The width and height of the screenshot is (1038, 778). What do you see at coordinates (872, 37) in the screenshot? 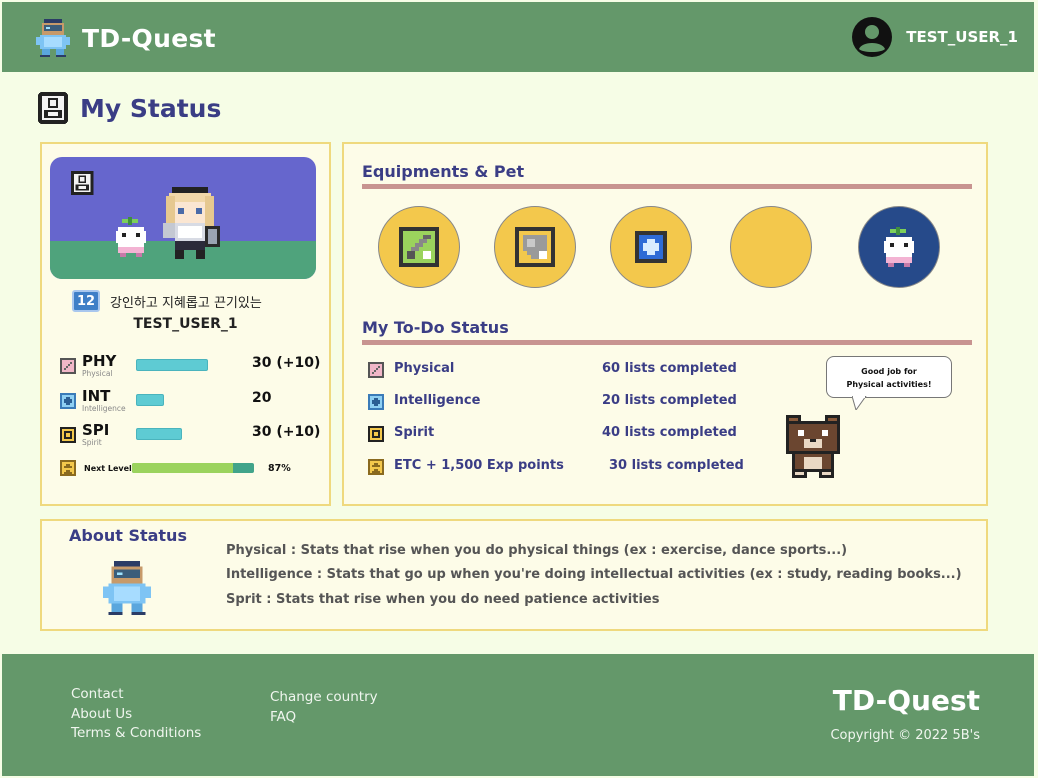
I see `user-avatar-icon` at bounding box center [872, 37].